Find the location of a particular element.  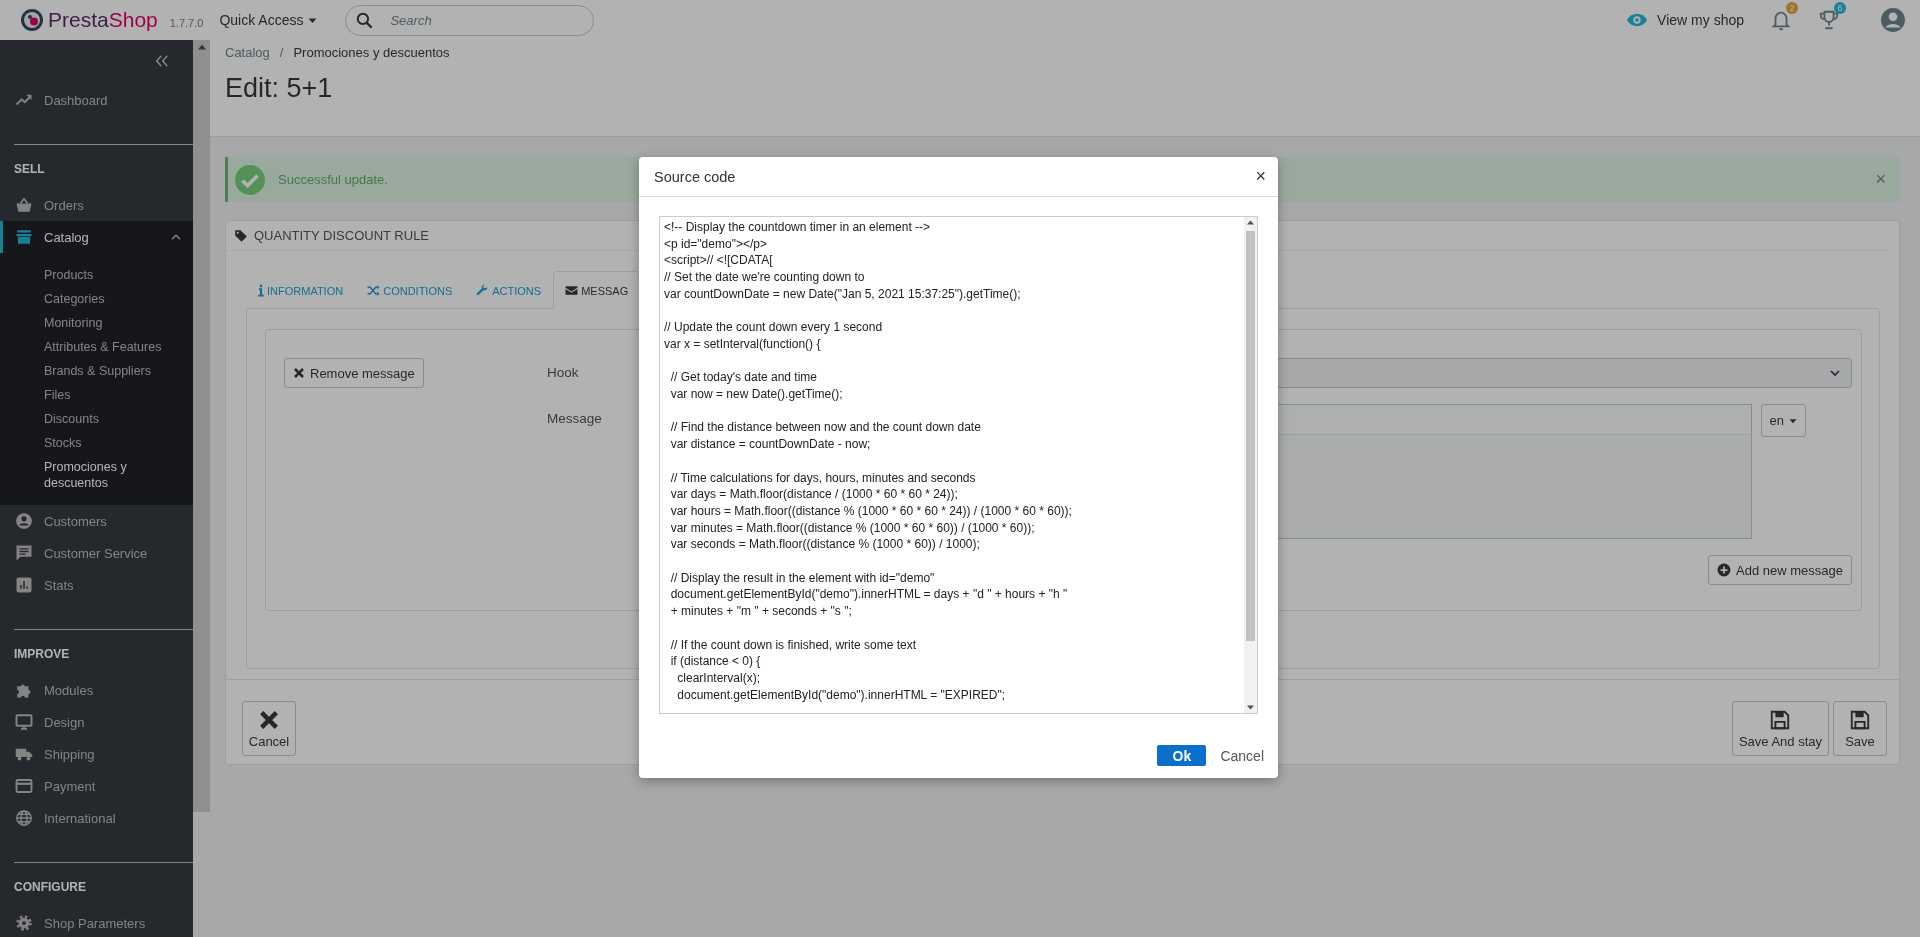

sidebar-item: Modules is located at coordinates (96, 690).